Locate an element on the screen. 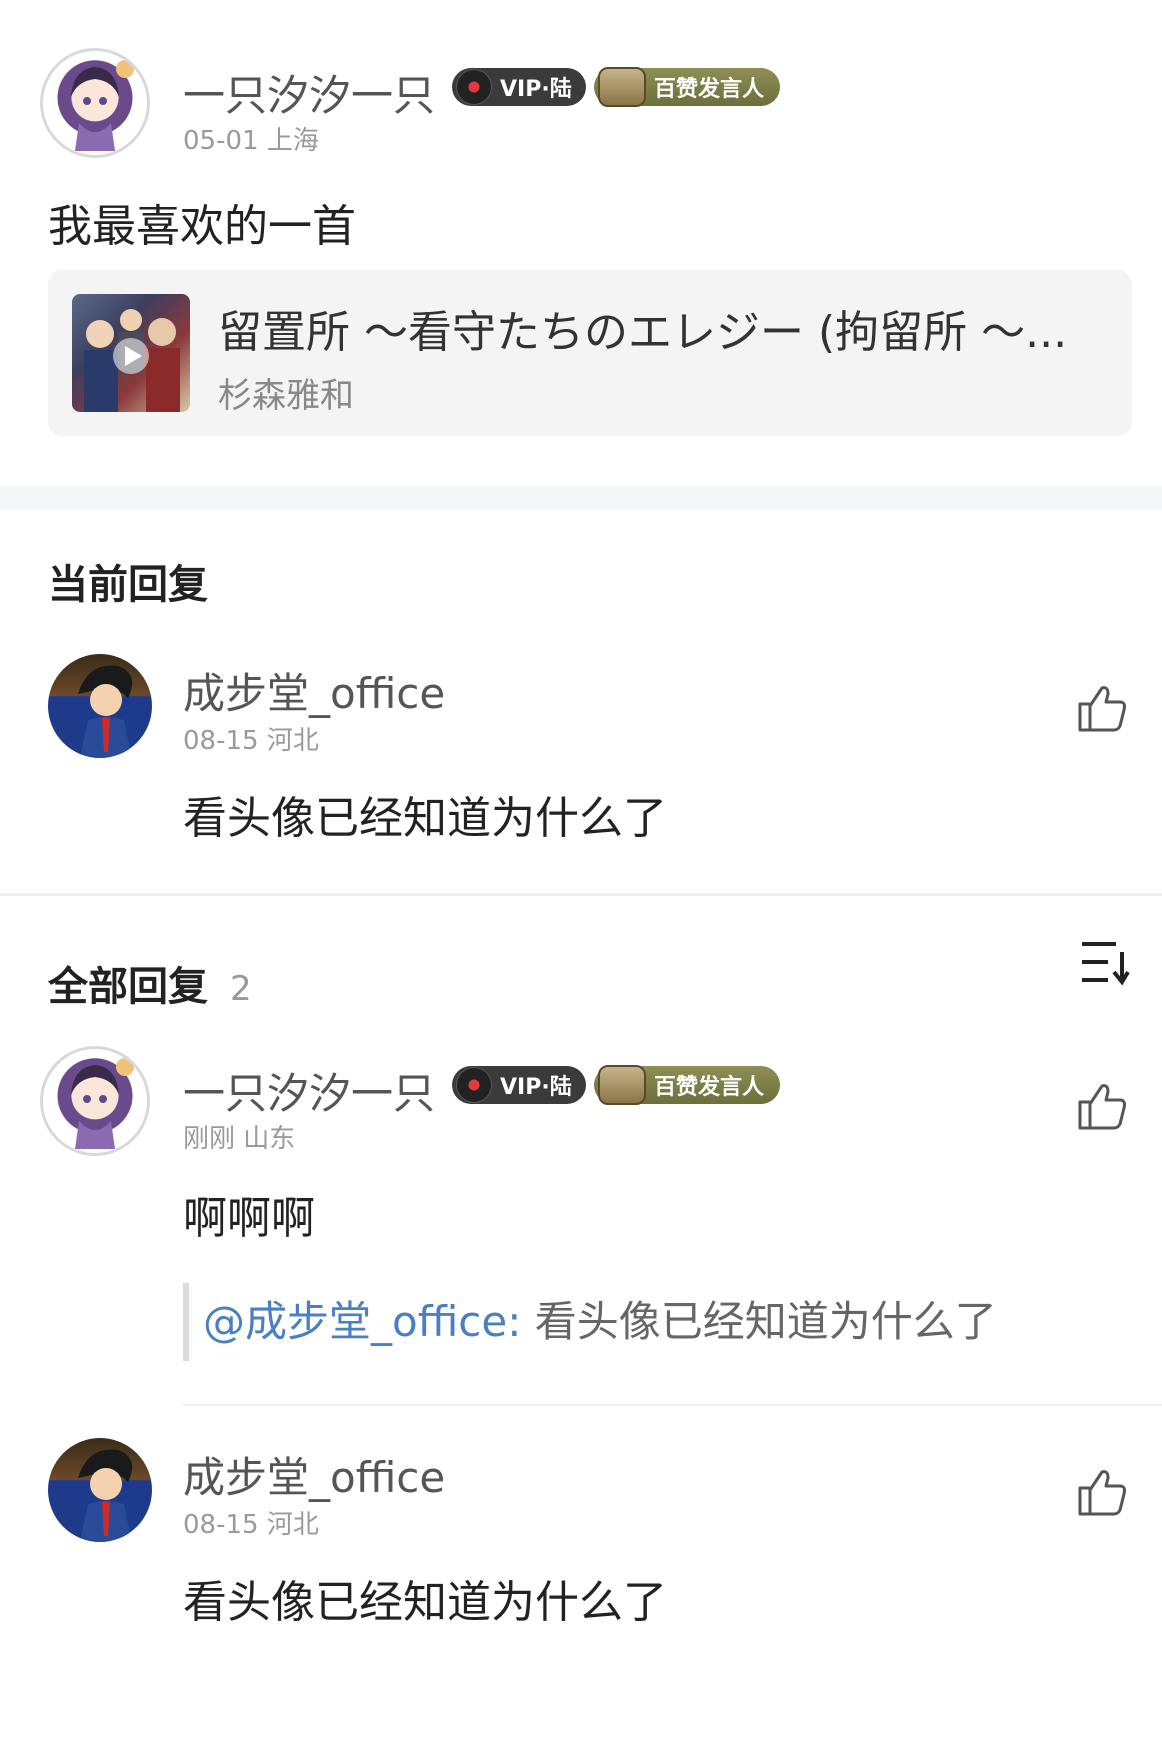  song-card: 留置所 ～看守たちのエレジー (拘留所 ～... 杉森雅和 is located at coordinates (590, 353).